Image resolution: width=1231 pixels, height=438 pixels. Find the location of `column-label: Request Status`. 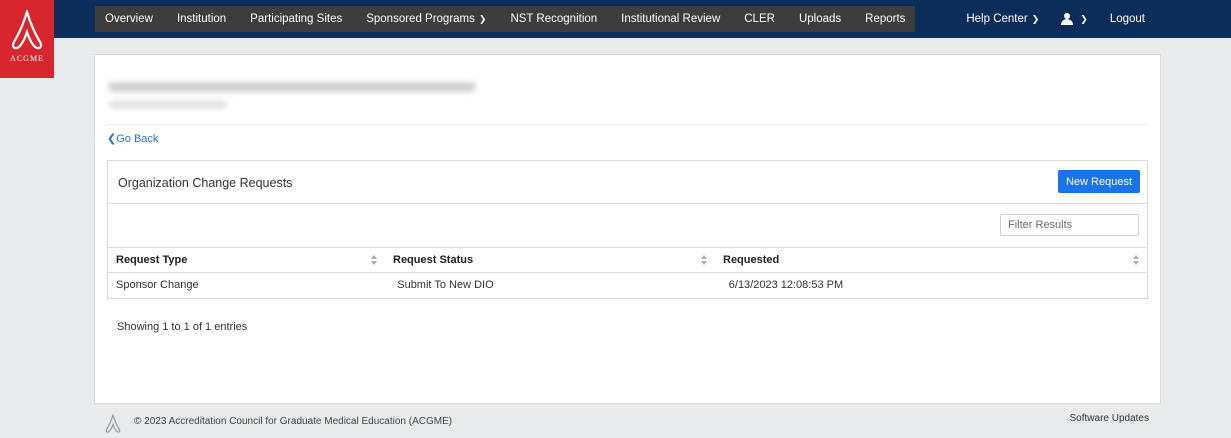

column-label: Request Status is located at coordinates (433, 260).